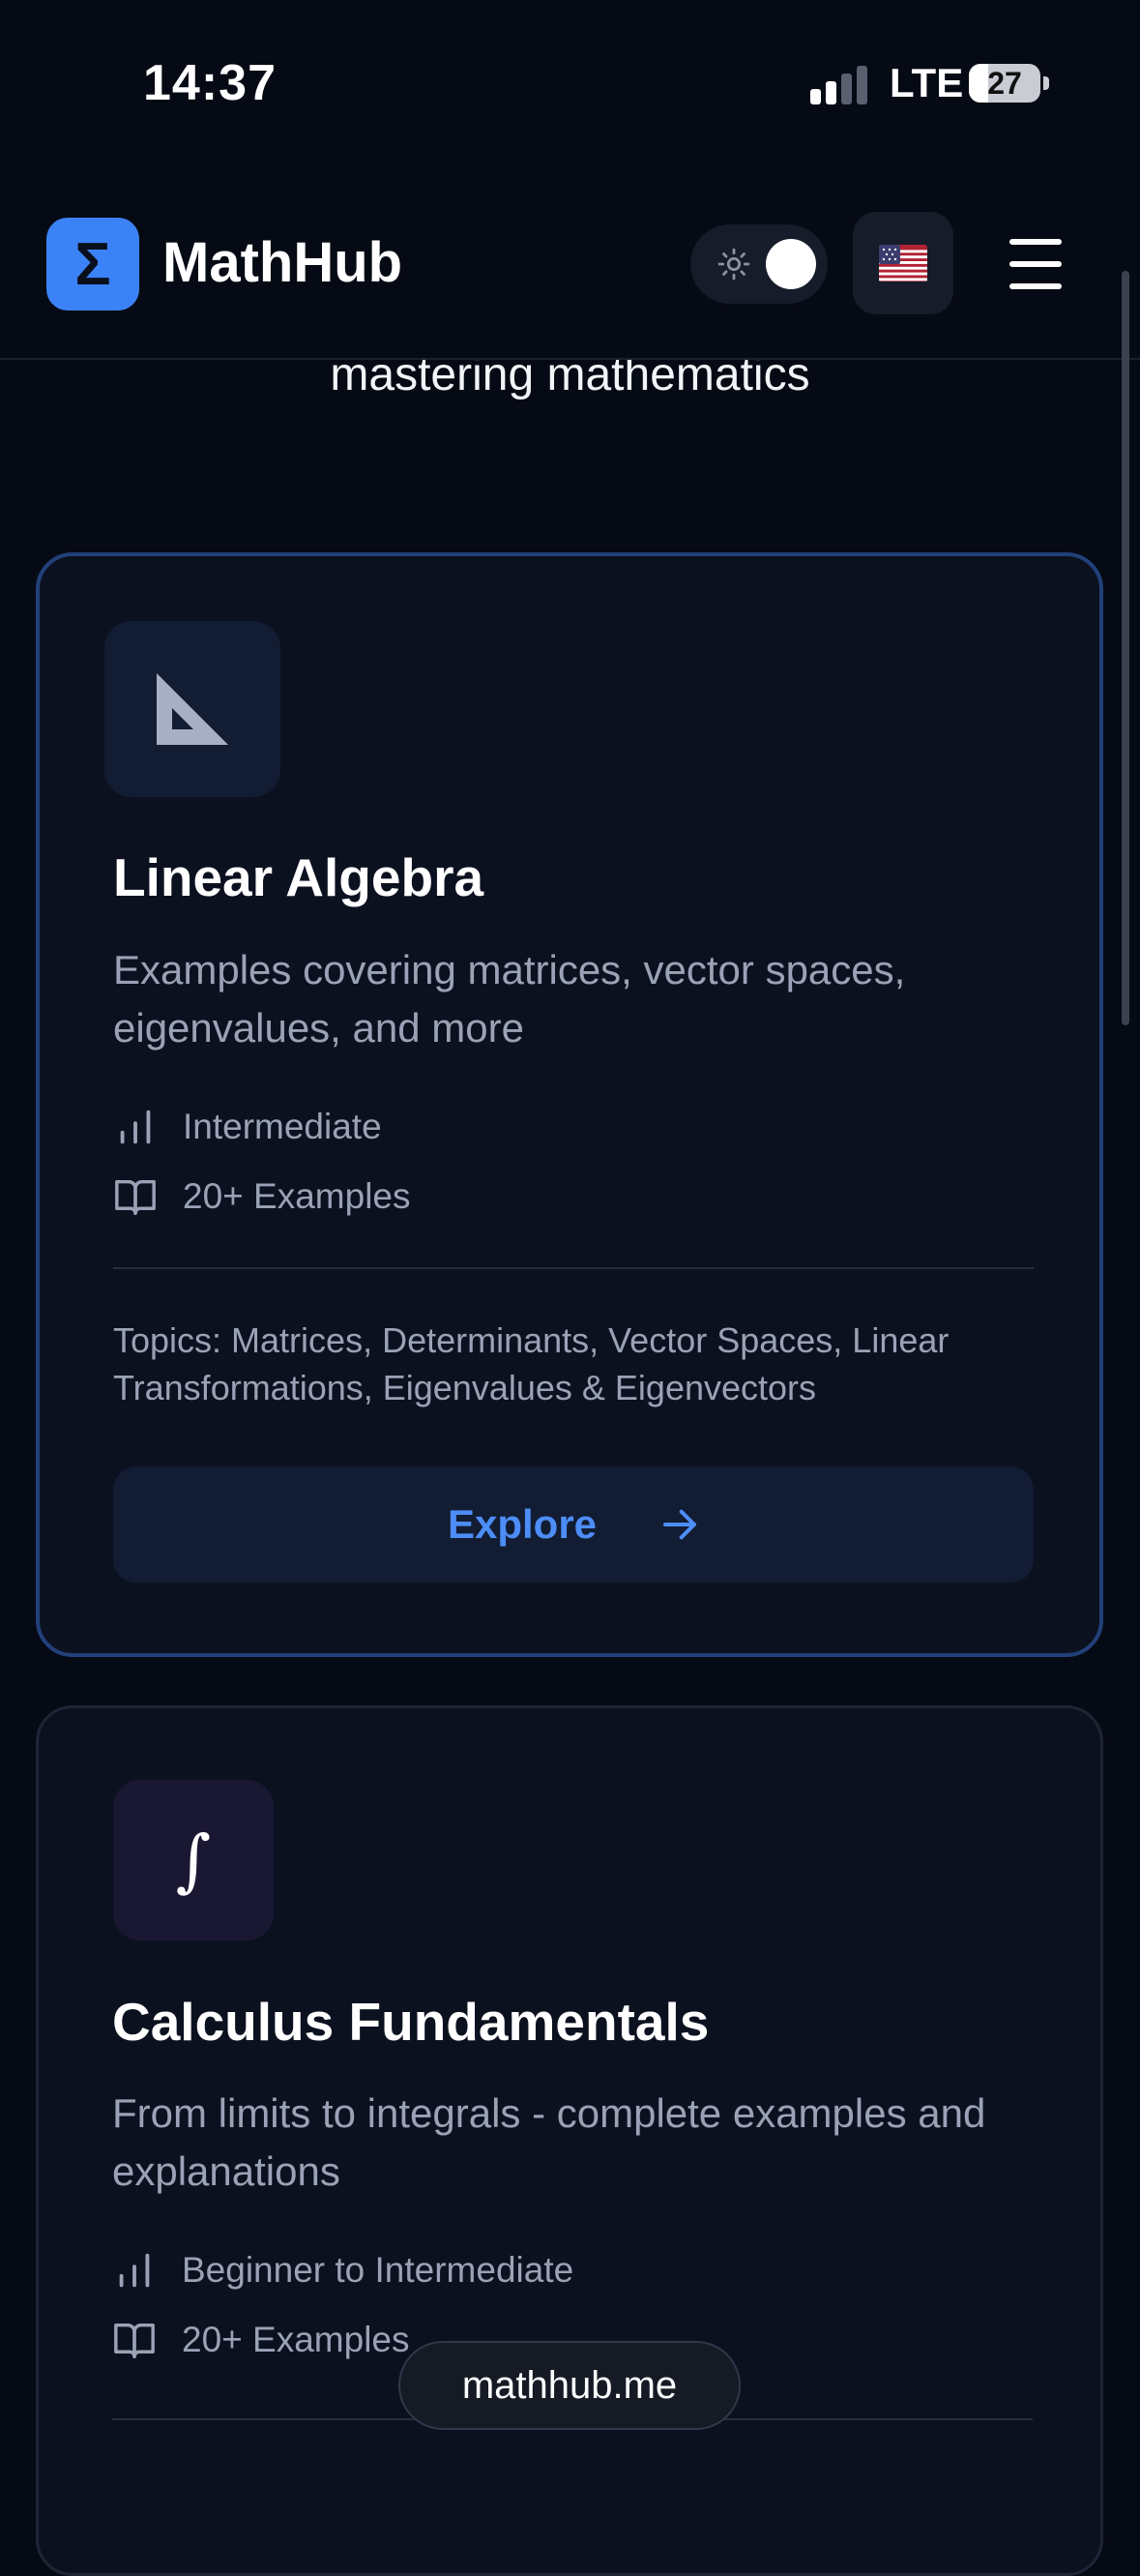  Describe the element at coordinates (759, 264) in the screenshot. I see `theme-toggle` at that location.